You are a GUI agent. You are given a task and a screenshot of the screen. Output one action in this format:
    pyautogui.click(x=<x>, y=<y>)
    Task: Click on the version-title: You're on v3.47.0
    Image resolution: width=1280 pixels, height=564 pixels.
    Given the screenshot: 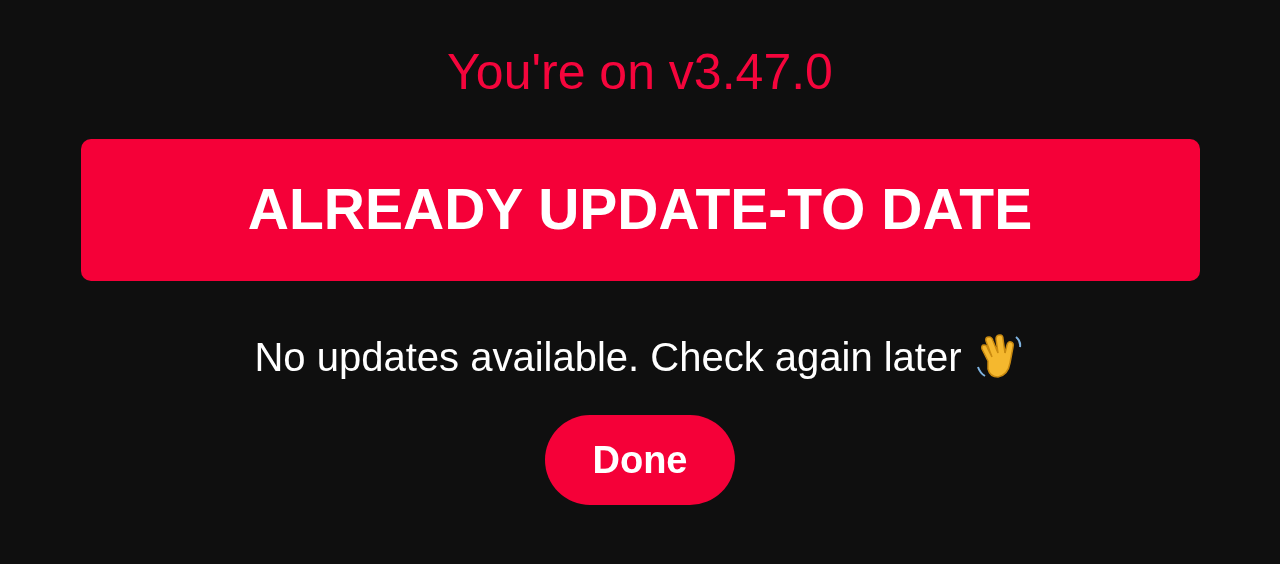 What is the action you would take?
    pyautogui.click(x=640, y=72)
    